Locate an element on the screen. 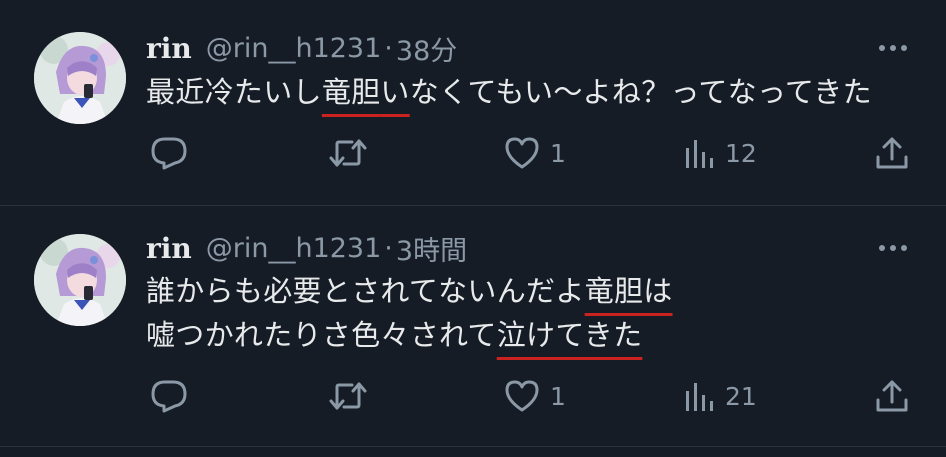 The height and width of the screenshot is (457, 946). post-text-line: 嘘つかれたりさ色々されて泣けてきた is located at coordinates (536, 335).